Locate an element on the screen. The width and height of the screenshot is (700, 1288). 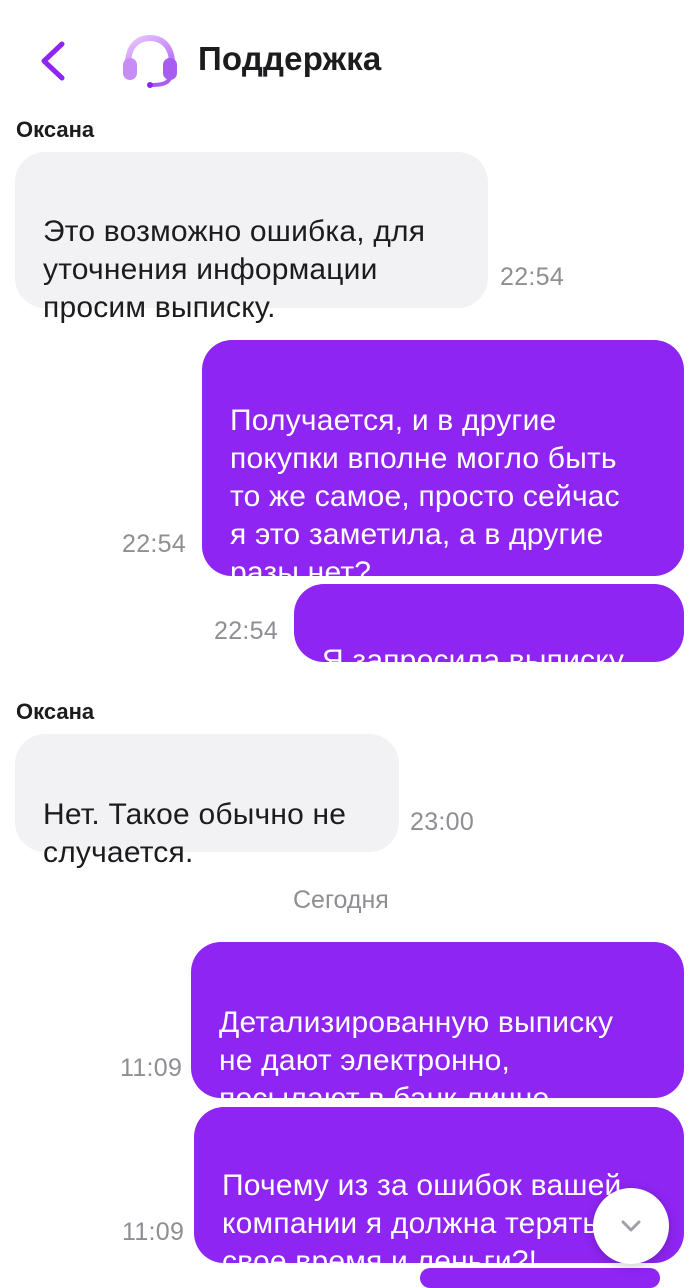
chevron-down-icon is located at coordinates (631, 1226).